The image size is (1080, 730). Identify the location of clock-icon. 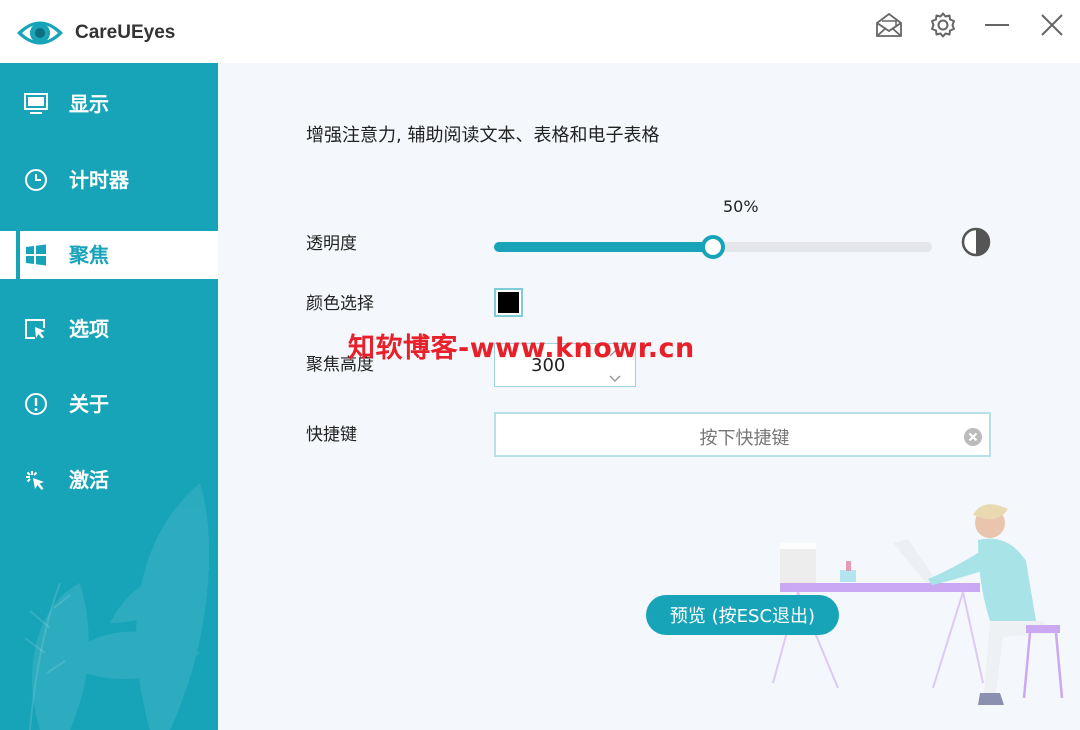
(36, 180).